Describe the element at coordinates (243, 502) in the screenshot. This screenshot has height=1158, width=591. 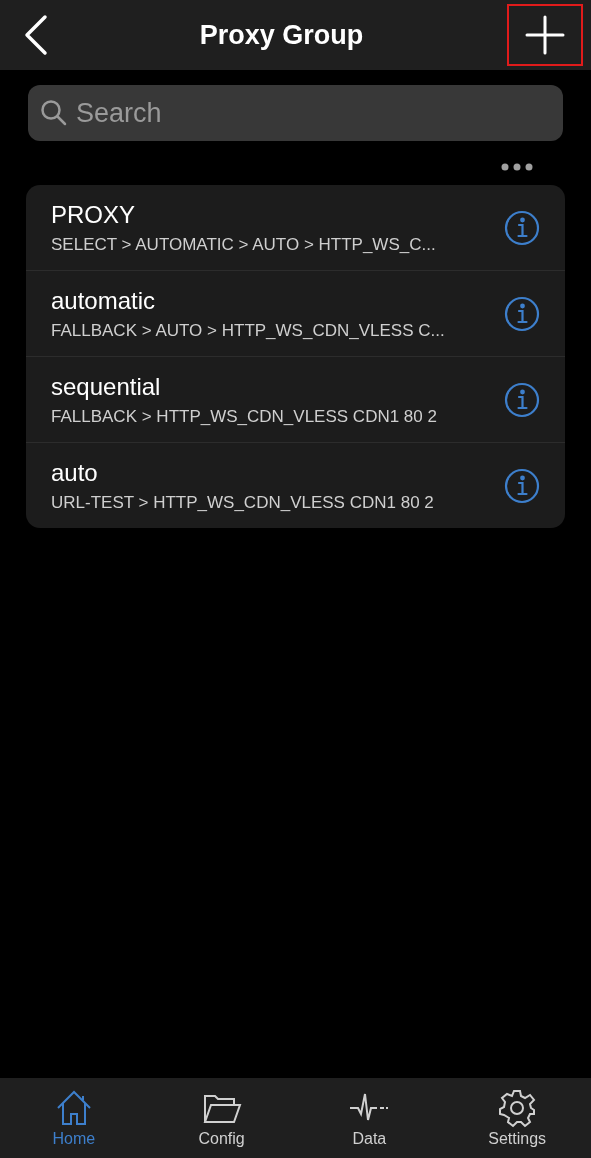
I see `group-chain: URL-TEST > HTTP_WS_CDN_VLESS CDN1 80 2` at that location.